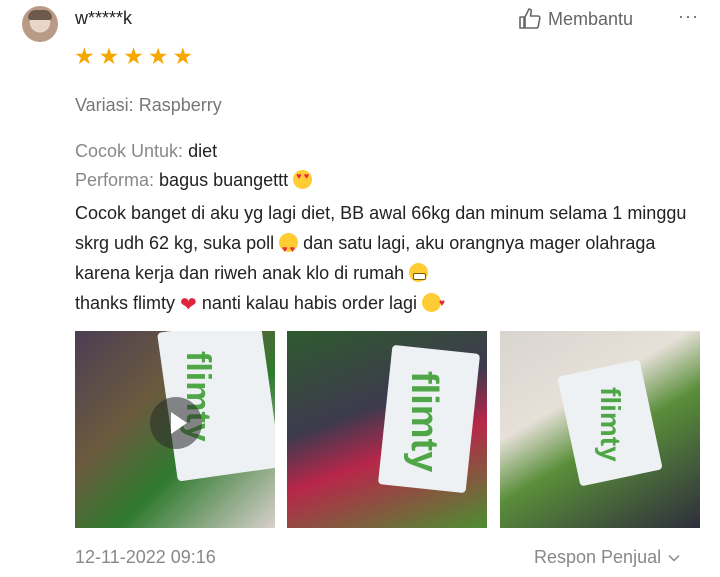 The width and height of the screenshot is (720, 577). I want to click on variation-label: Variasi:, so click(104, 105).